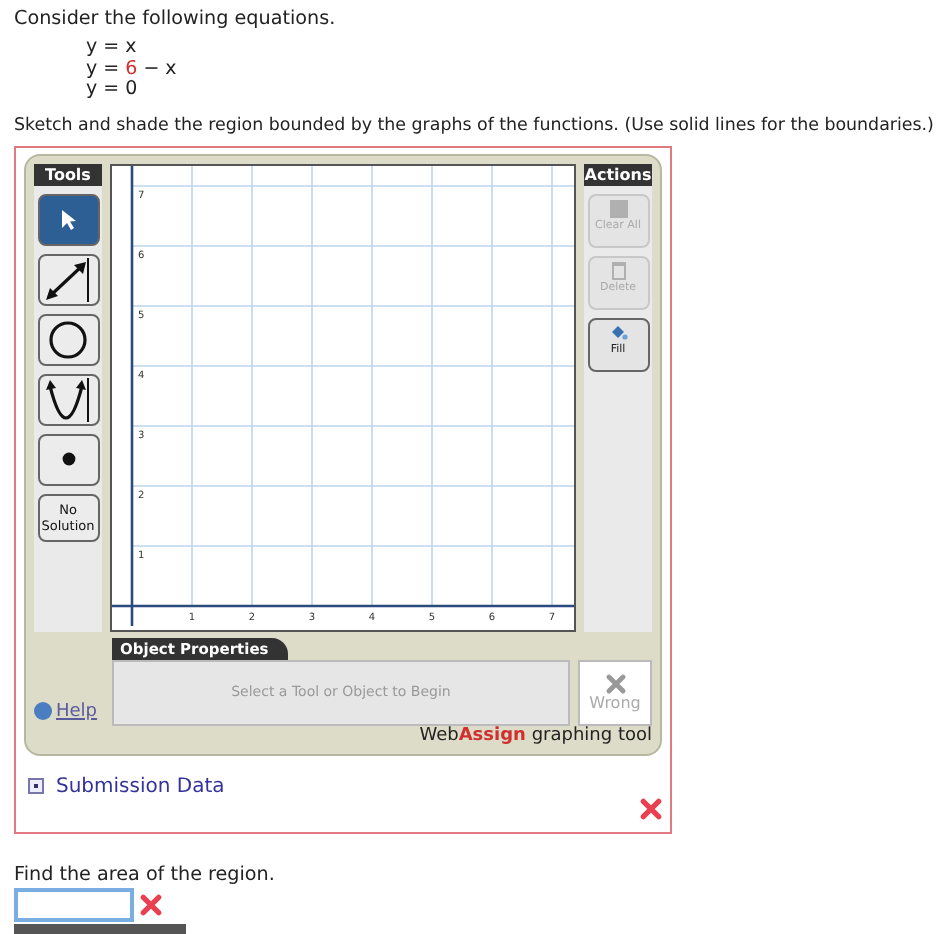 The image size is (948, 934). What do you see at coordinates (145, 874) in the screenshot?
I see `question-text: Find the area of the region.` at bounding box center [145, 874].